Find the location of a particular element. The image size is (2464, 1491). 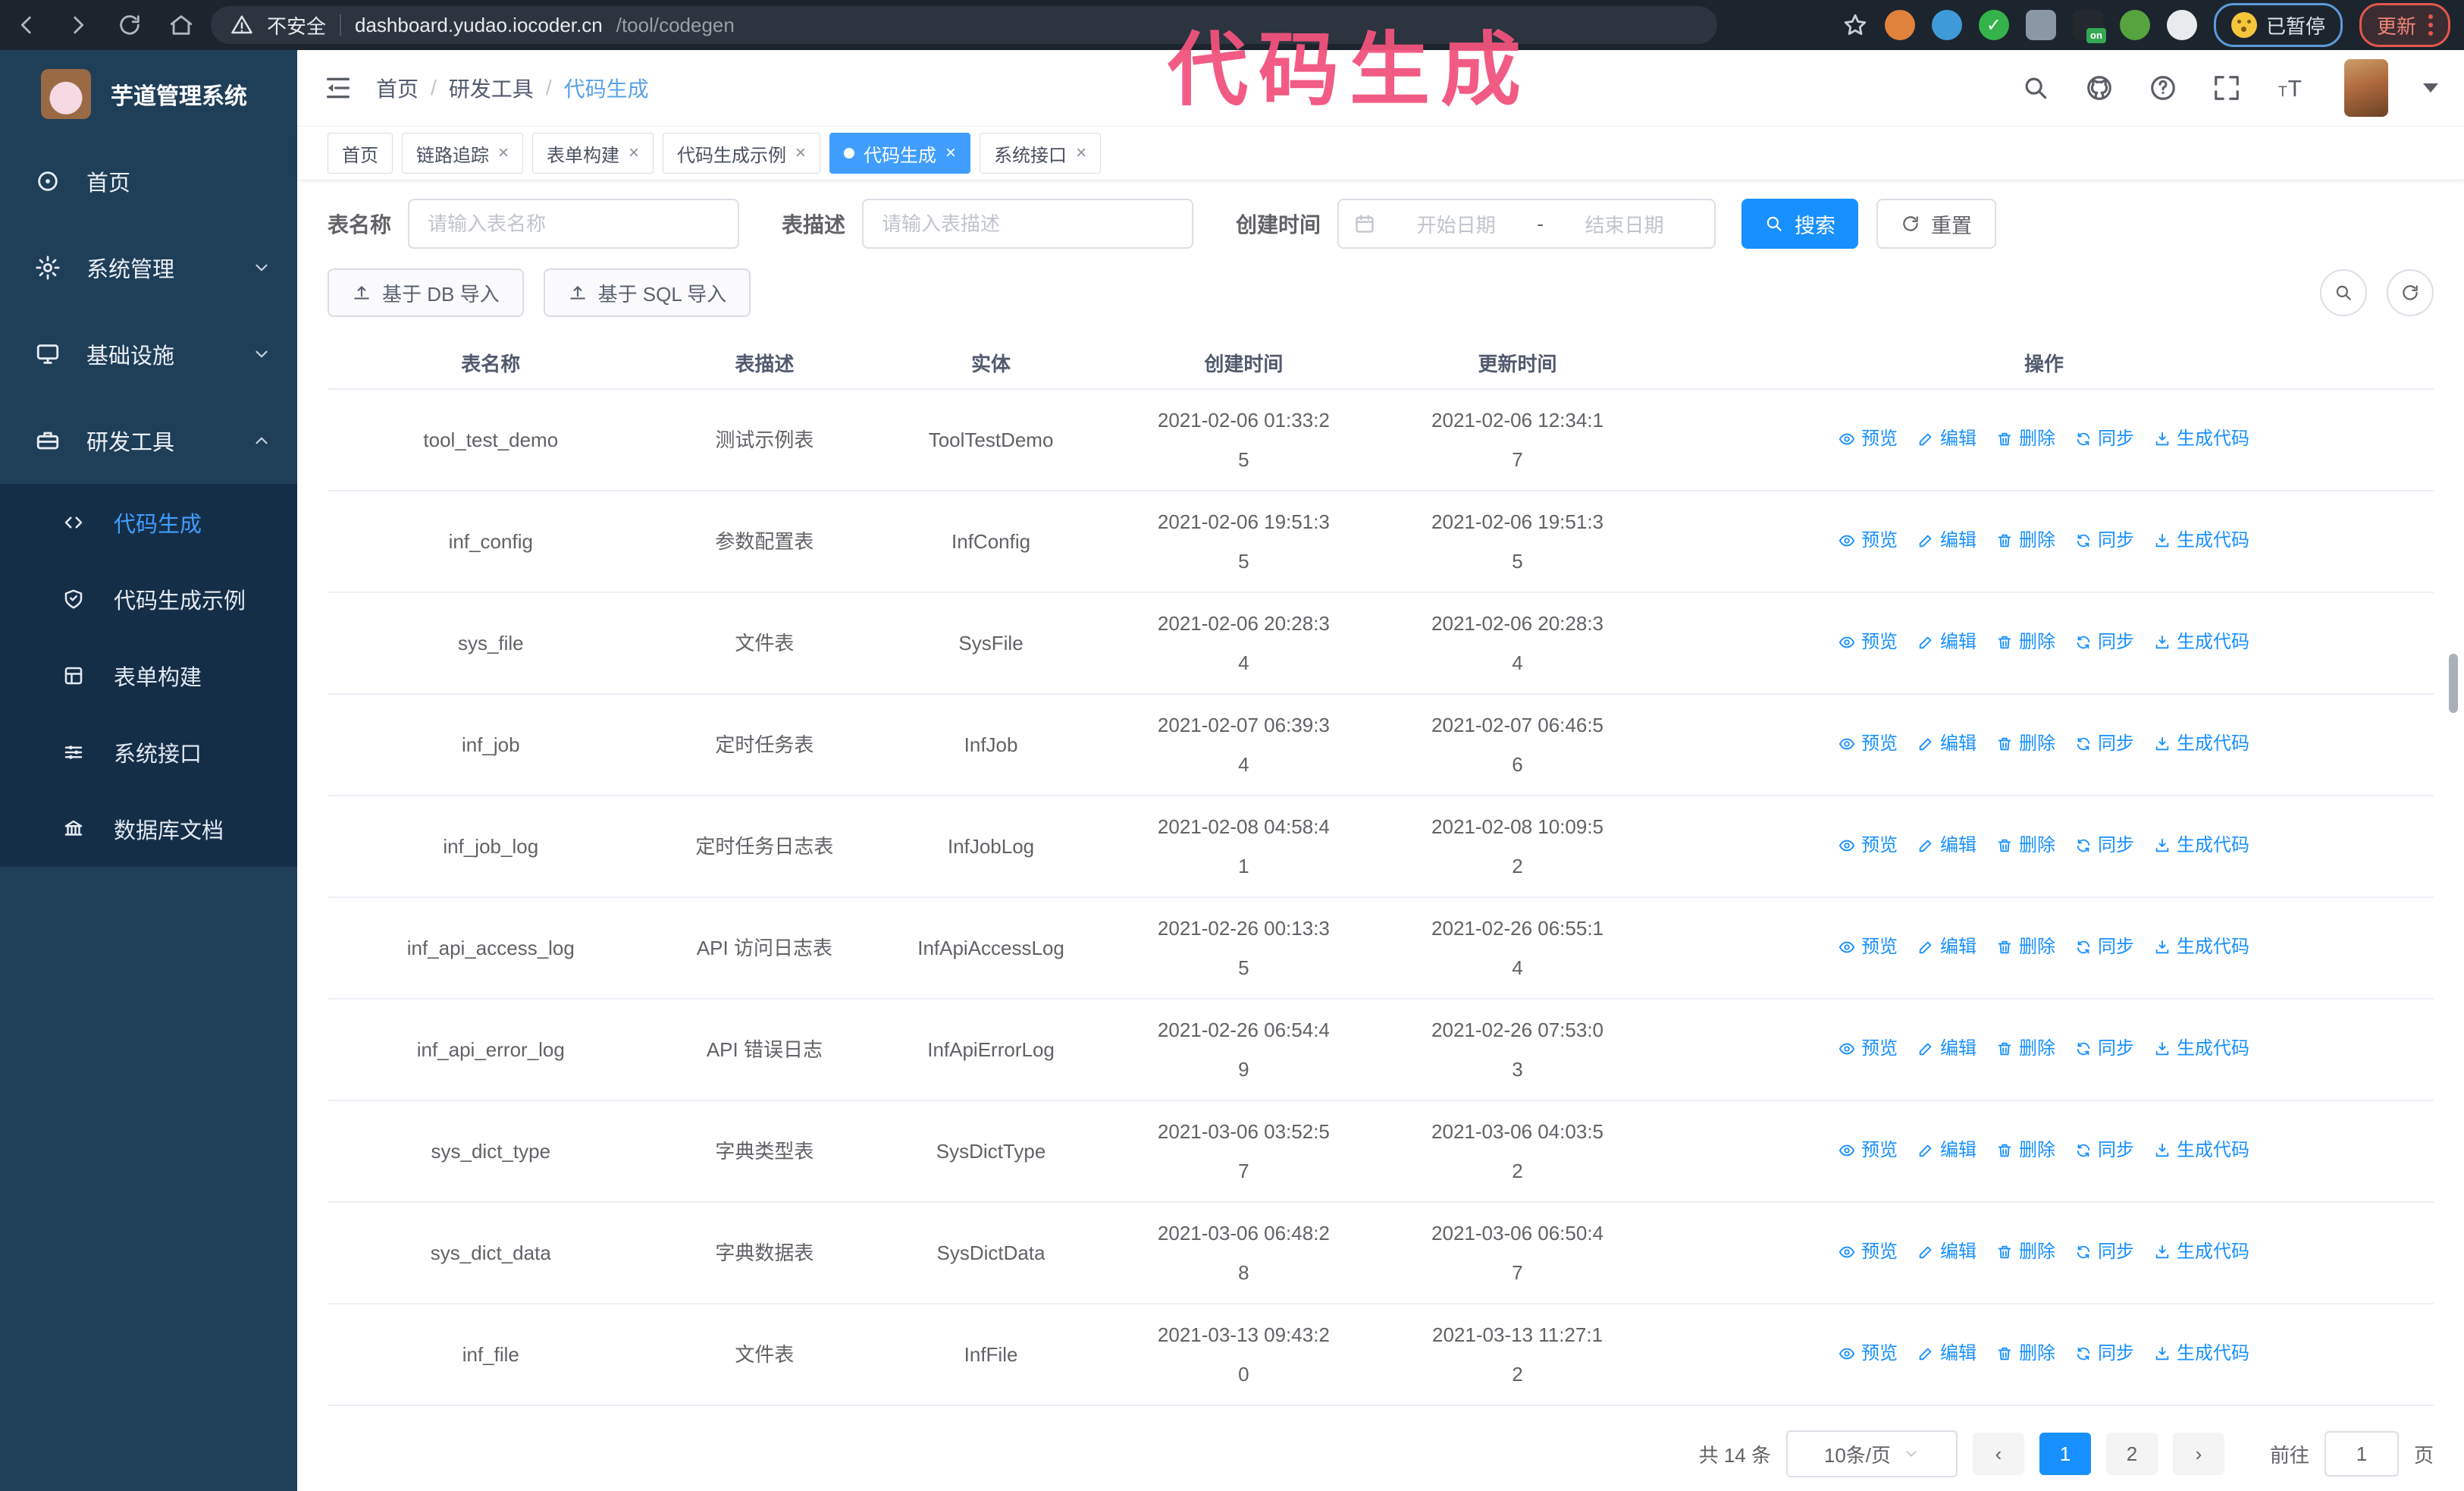

tag-form-builder: 表单构建 × is located at coordinates (593, 153).